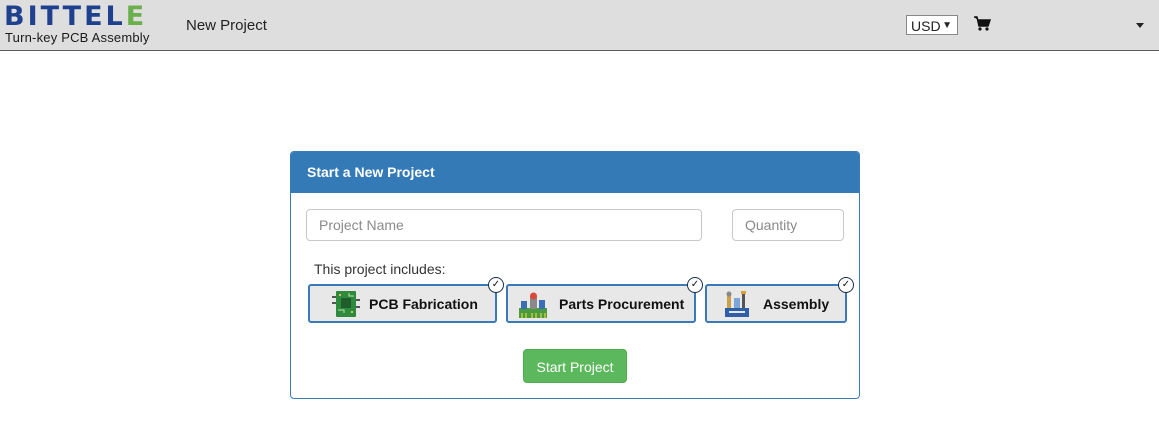 The width and height of the screenshot is (1159, 435). What do you see at coordinates (380, 269) in the screenshot?
I see `includes-label: This project includes:` at bounding box center [380, 269].